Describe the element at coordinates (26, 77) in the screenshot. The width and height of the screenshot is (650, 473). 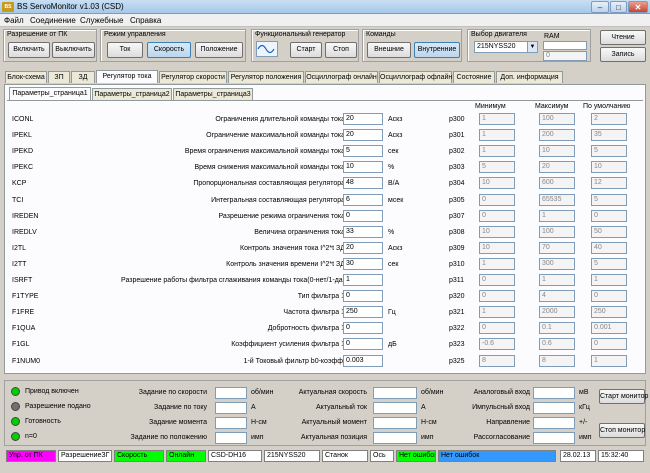
I see `tab-block-diagram: Блок-схема` at that location.